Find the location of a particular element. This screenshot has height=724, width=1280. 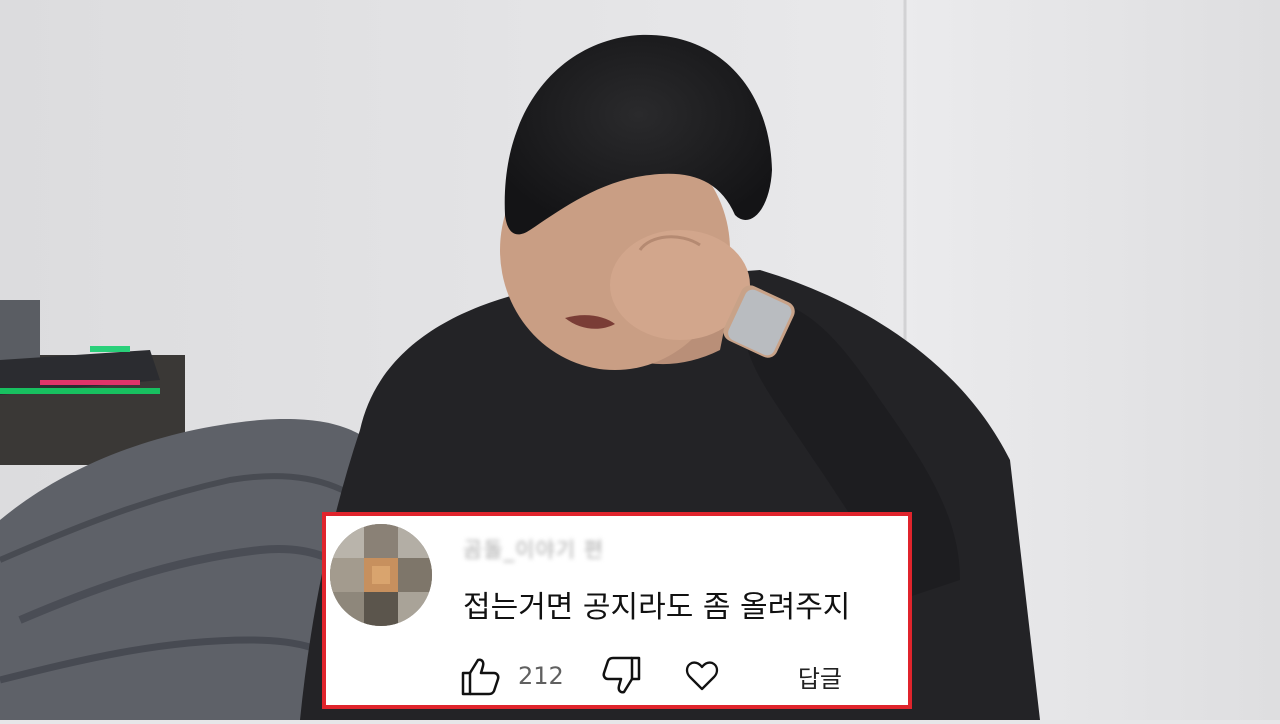

like-button: 212 is located at coordinates (511, 676).